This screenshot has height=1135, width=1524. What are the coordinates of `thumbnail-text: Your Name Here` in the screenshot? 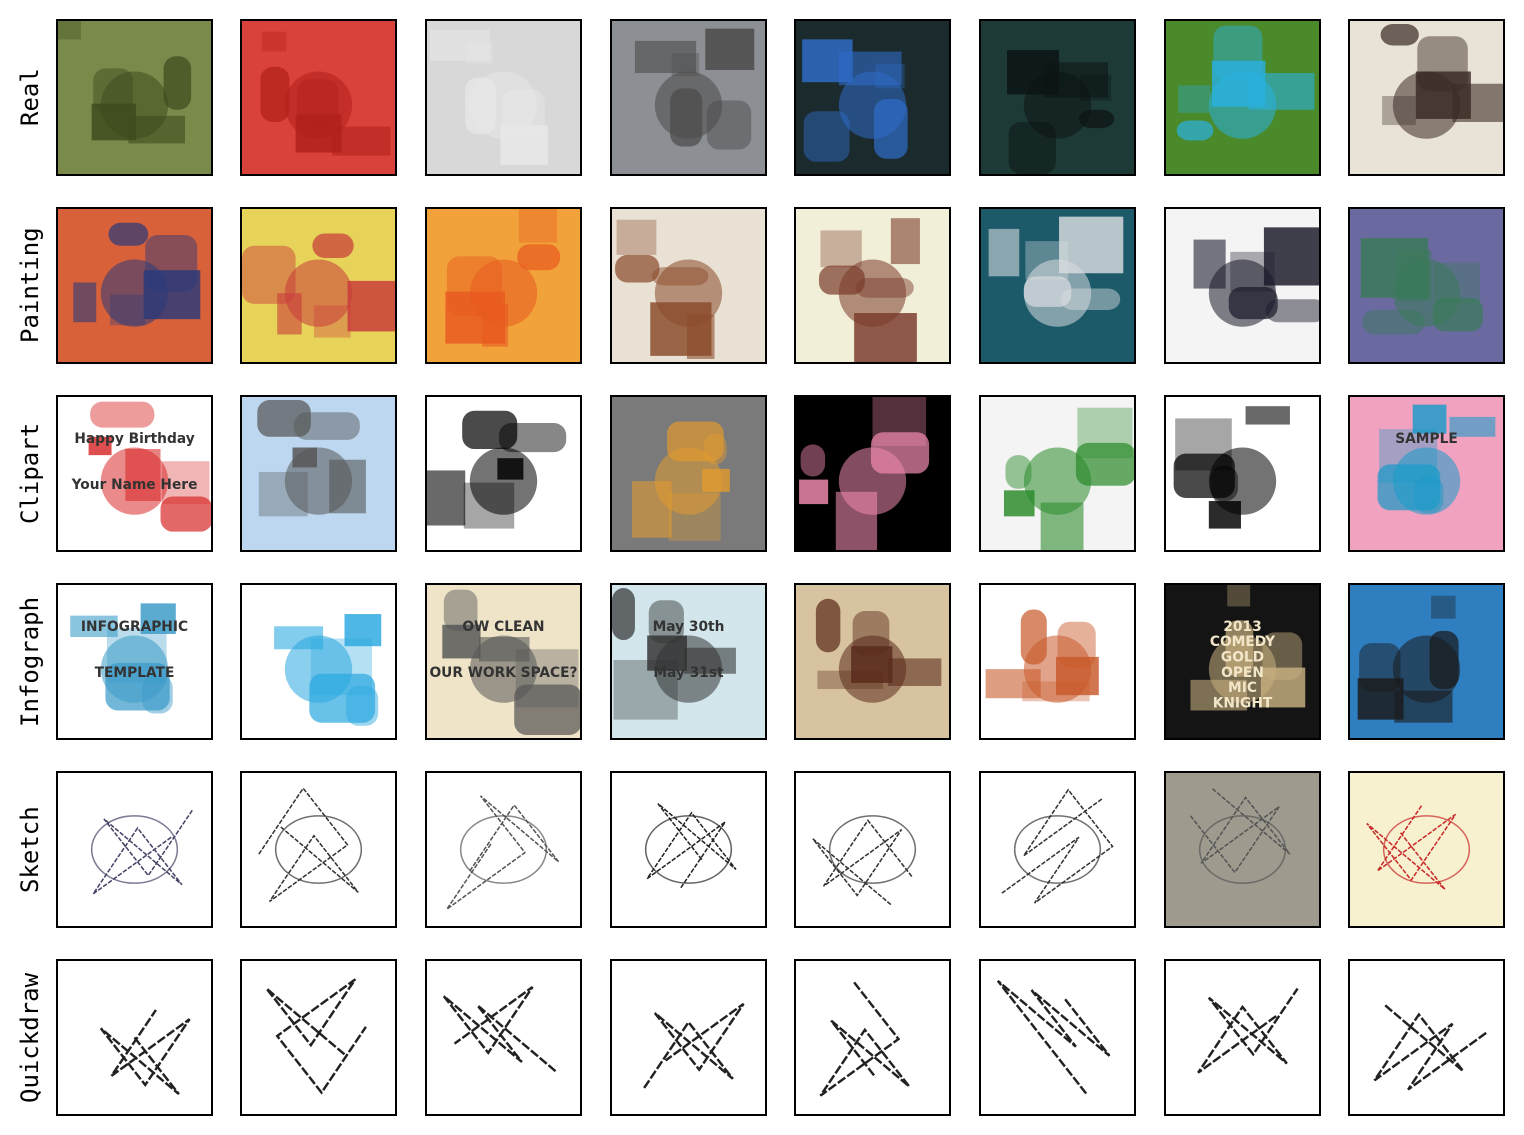 It's located at (134, 485).